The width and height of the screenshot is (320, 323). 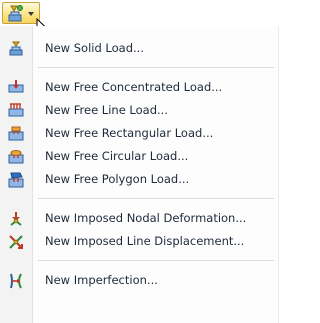 I want to click on solid-load-icon, so click(x=16, y=48).